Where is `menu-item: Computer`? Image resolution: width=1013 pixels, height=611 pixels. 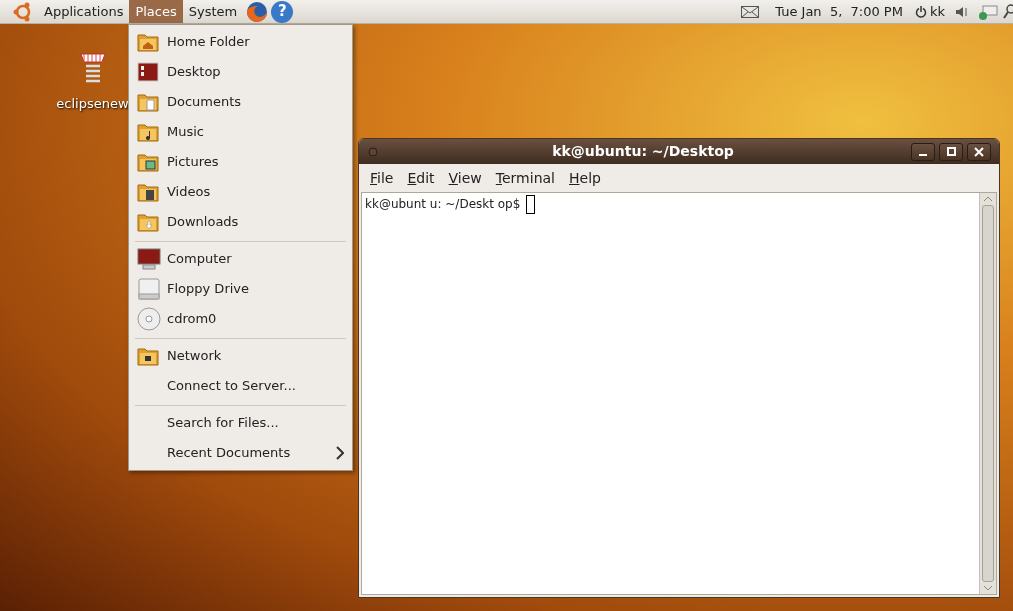
menu-item: Computer is located at coordinates (240, 259).